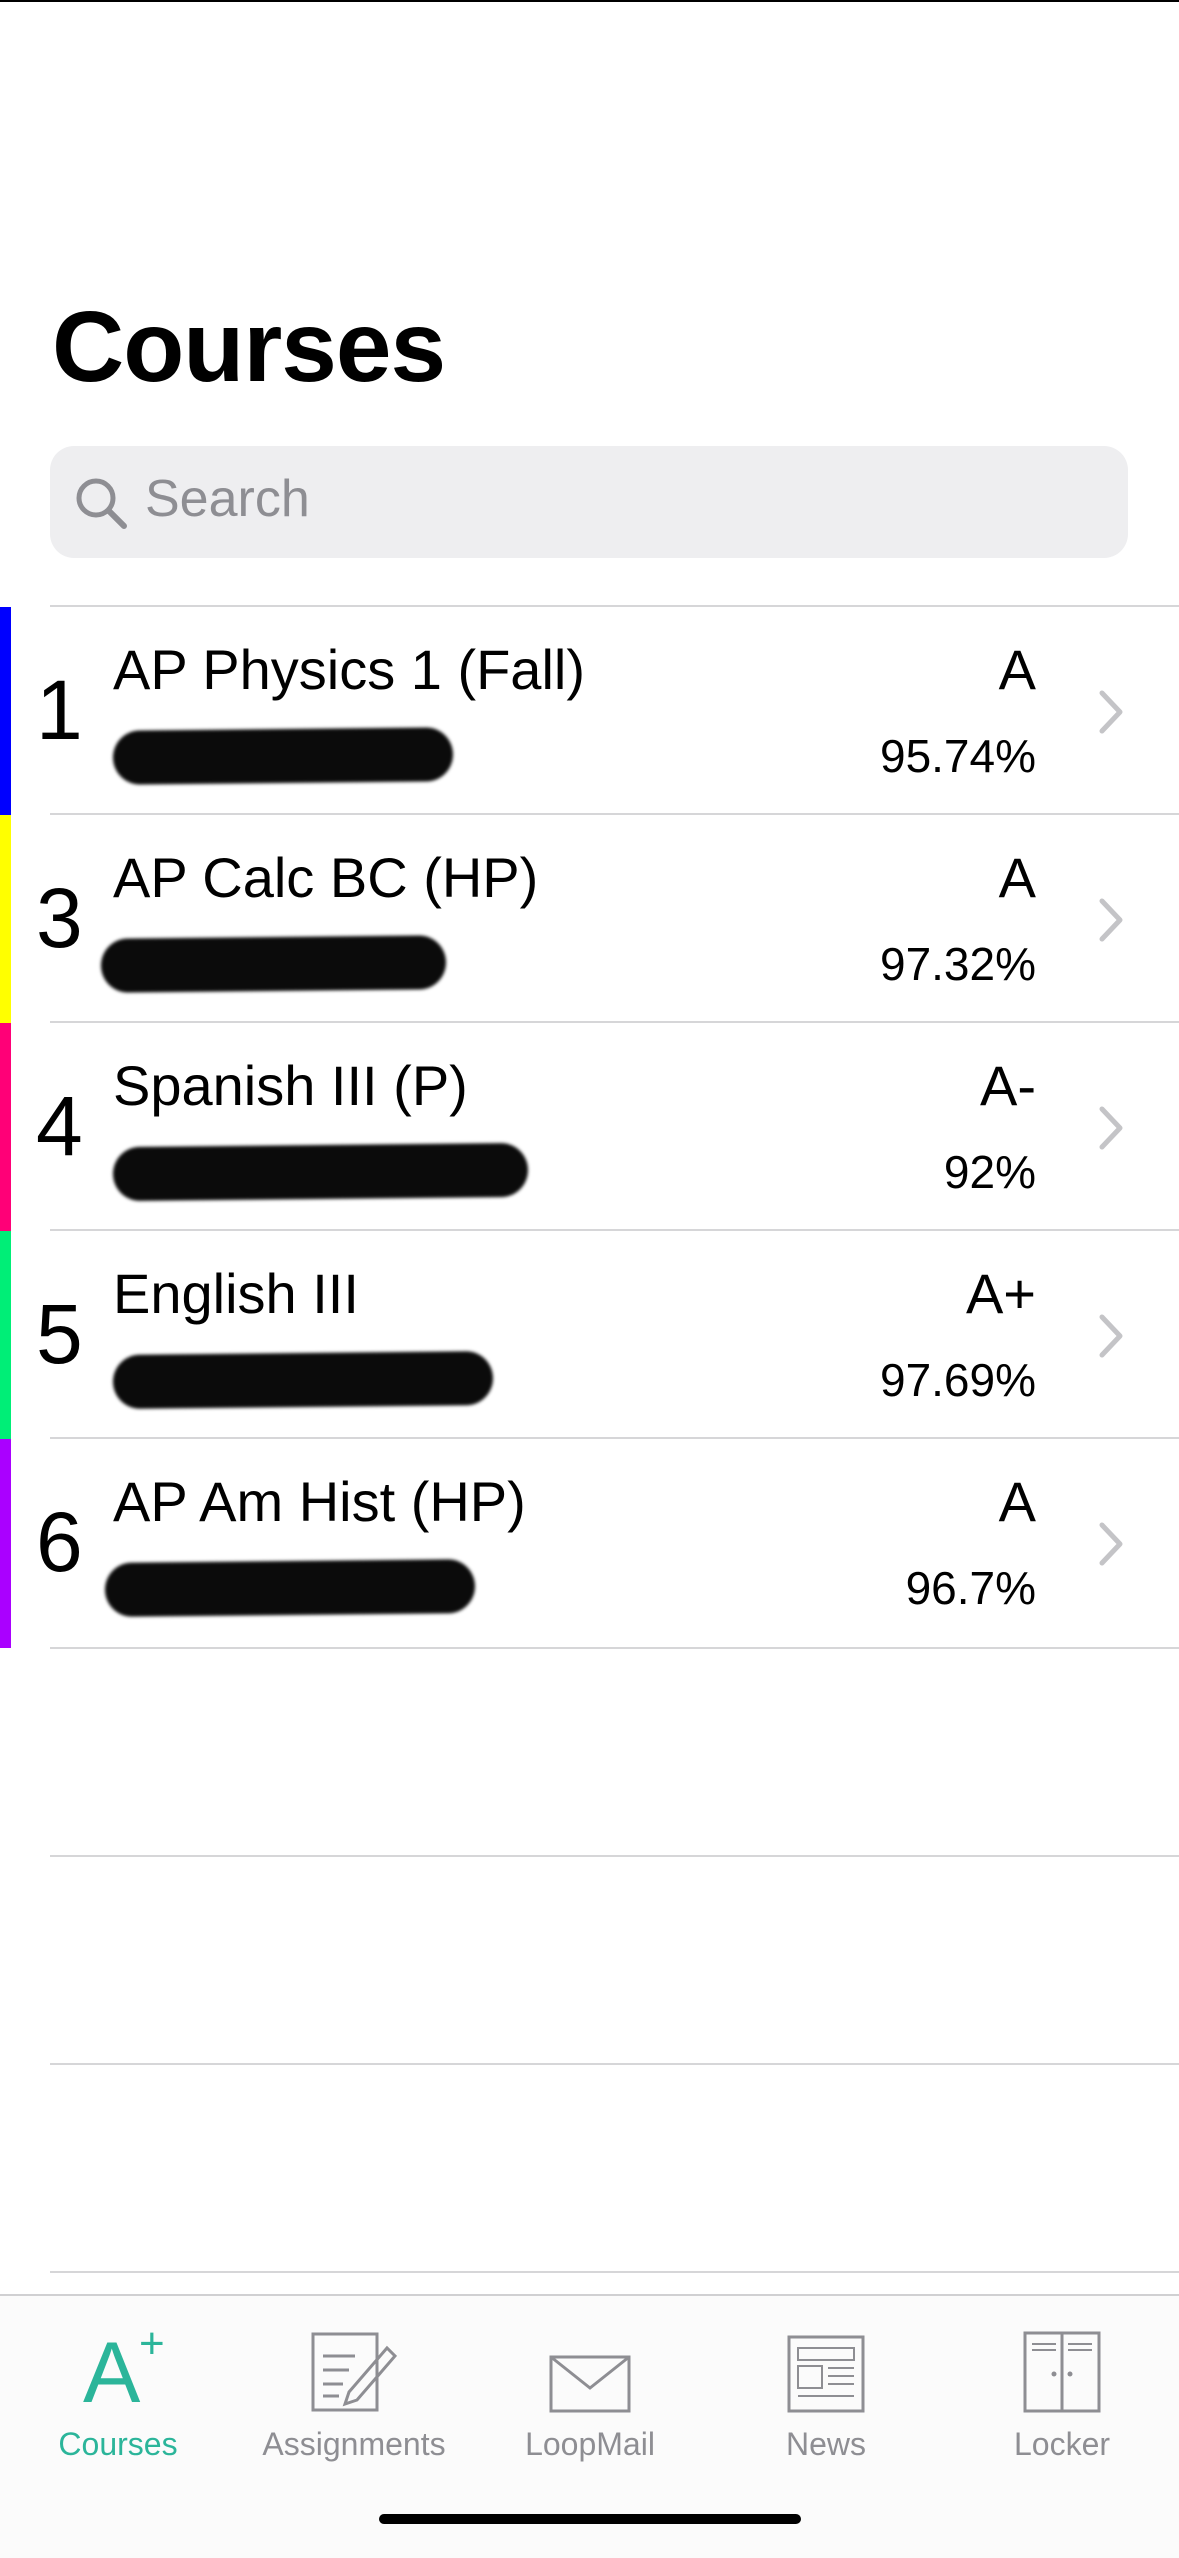 This screenshot has height=2558, width=1179. I want to click on locker-icon, so click(1061, 2364).